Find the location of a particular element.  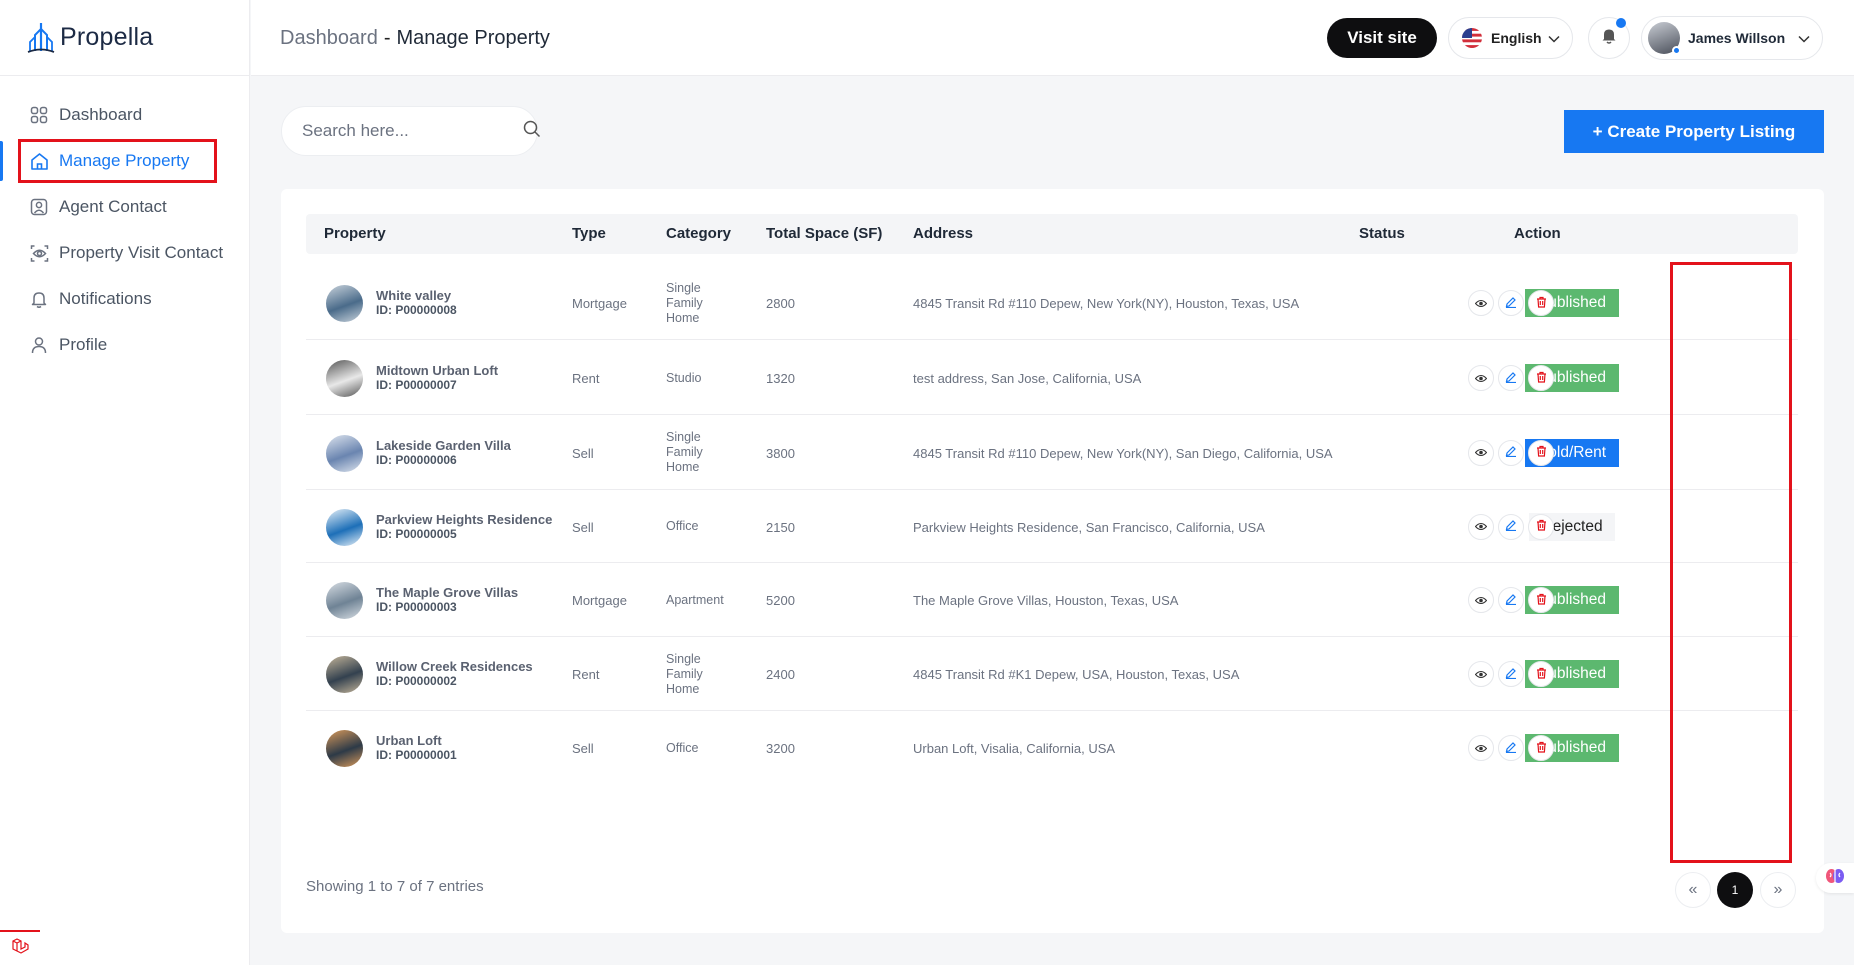

sidebar-item-agent-contact: Agent Contact is located at coordinates (124, 207).